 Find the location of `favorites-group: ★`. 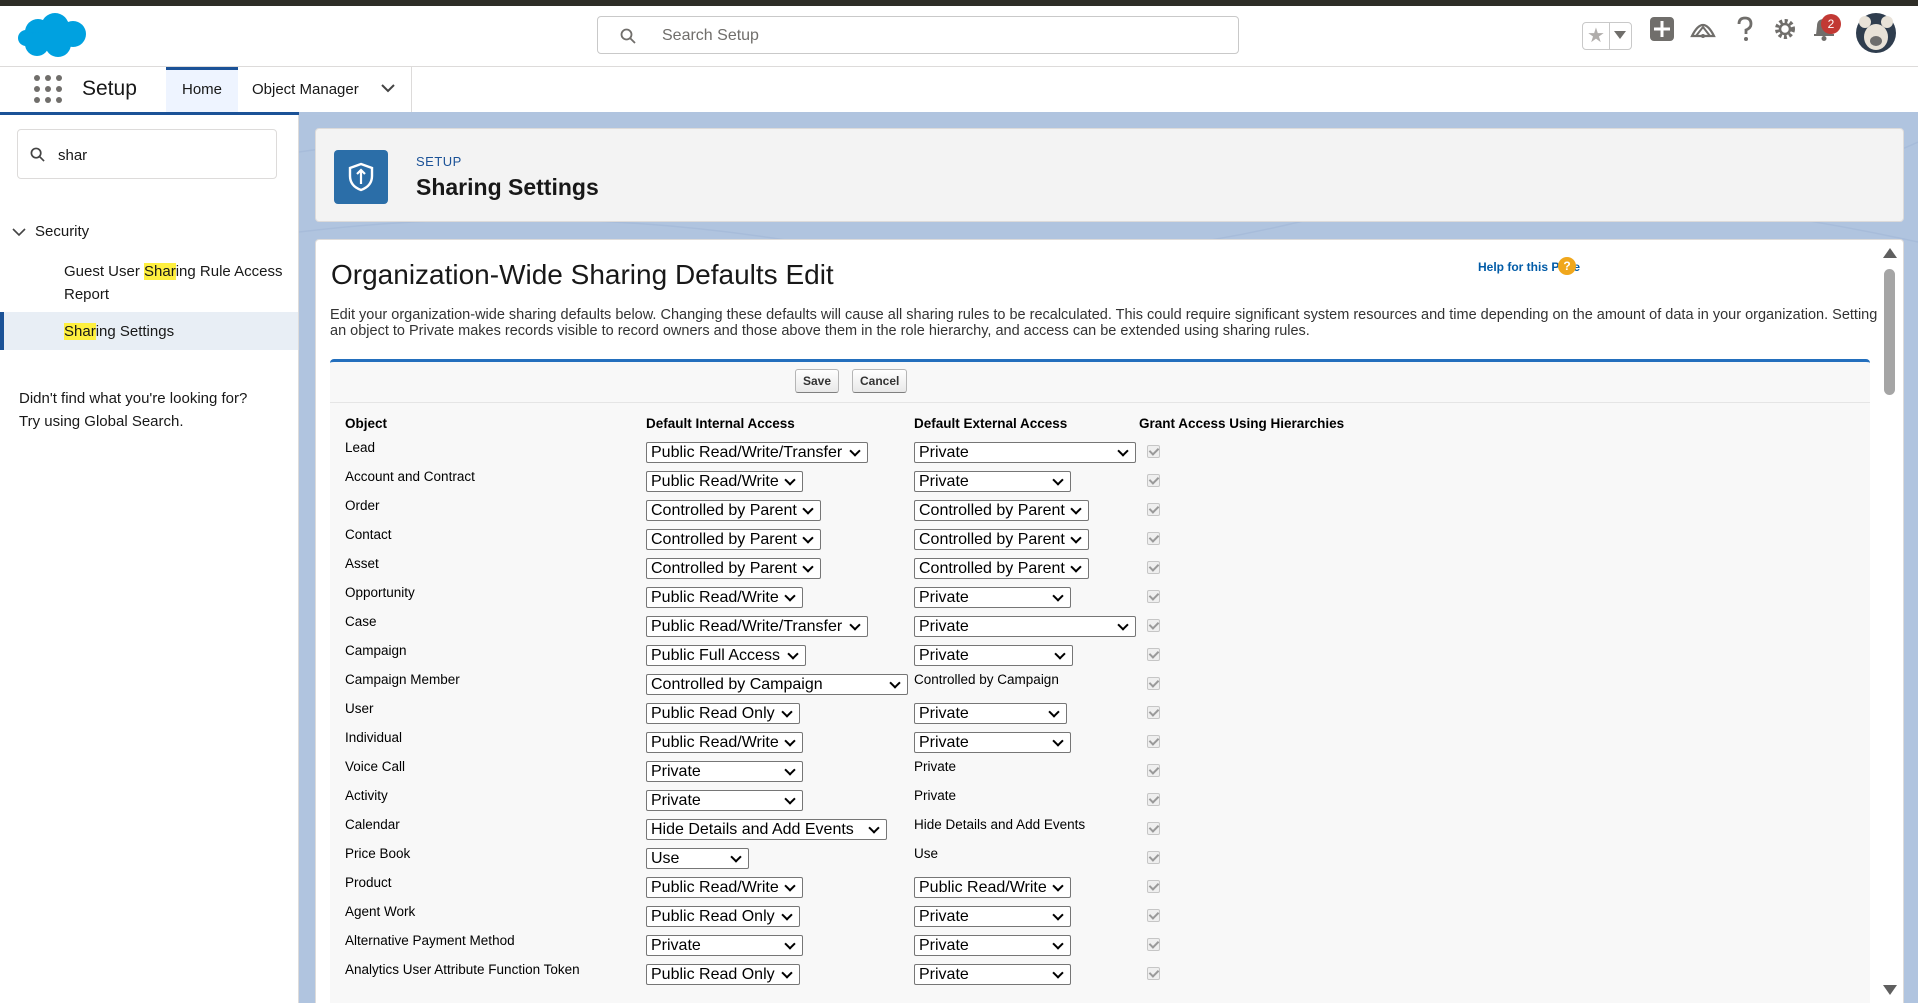

favorites-group: ★ is located at coordinates (1607, 36).